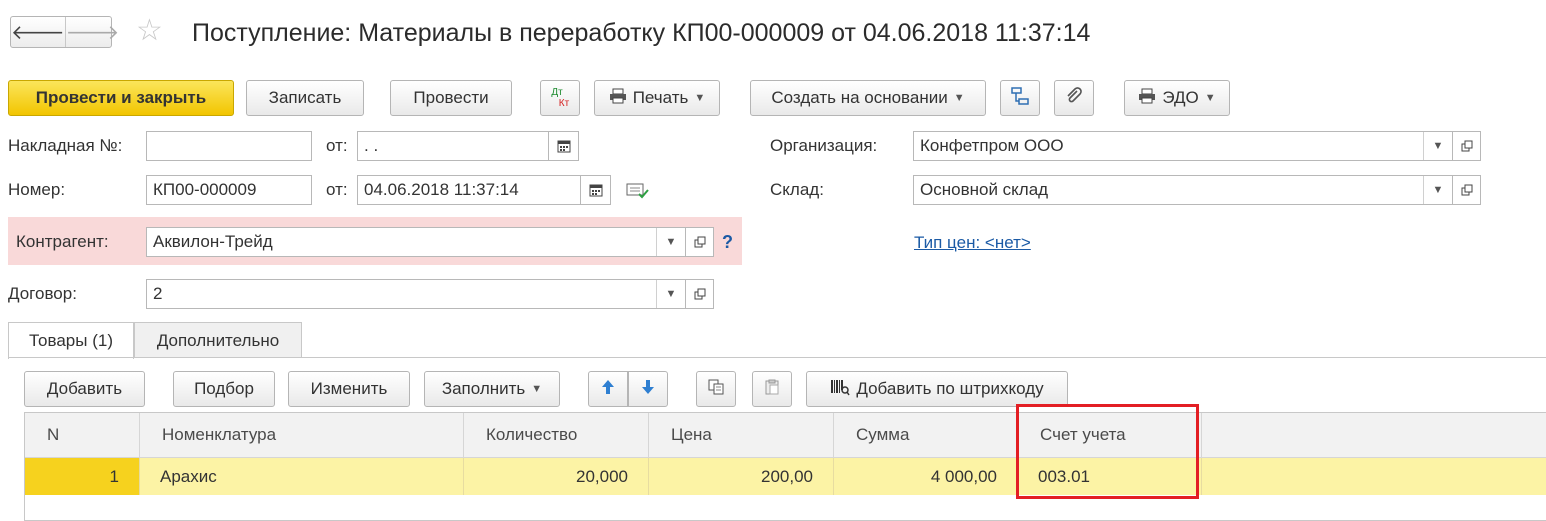 The image size is (1546, 521). I want to click on invoice-date-label: от:, so click(337, 145).